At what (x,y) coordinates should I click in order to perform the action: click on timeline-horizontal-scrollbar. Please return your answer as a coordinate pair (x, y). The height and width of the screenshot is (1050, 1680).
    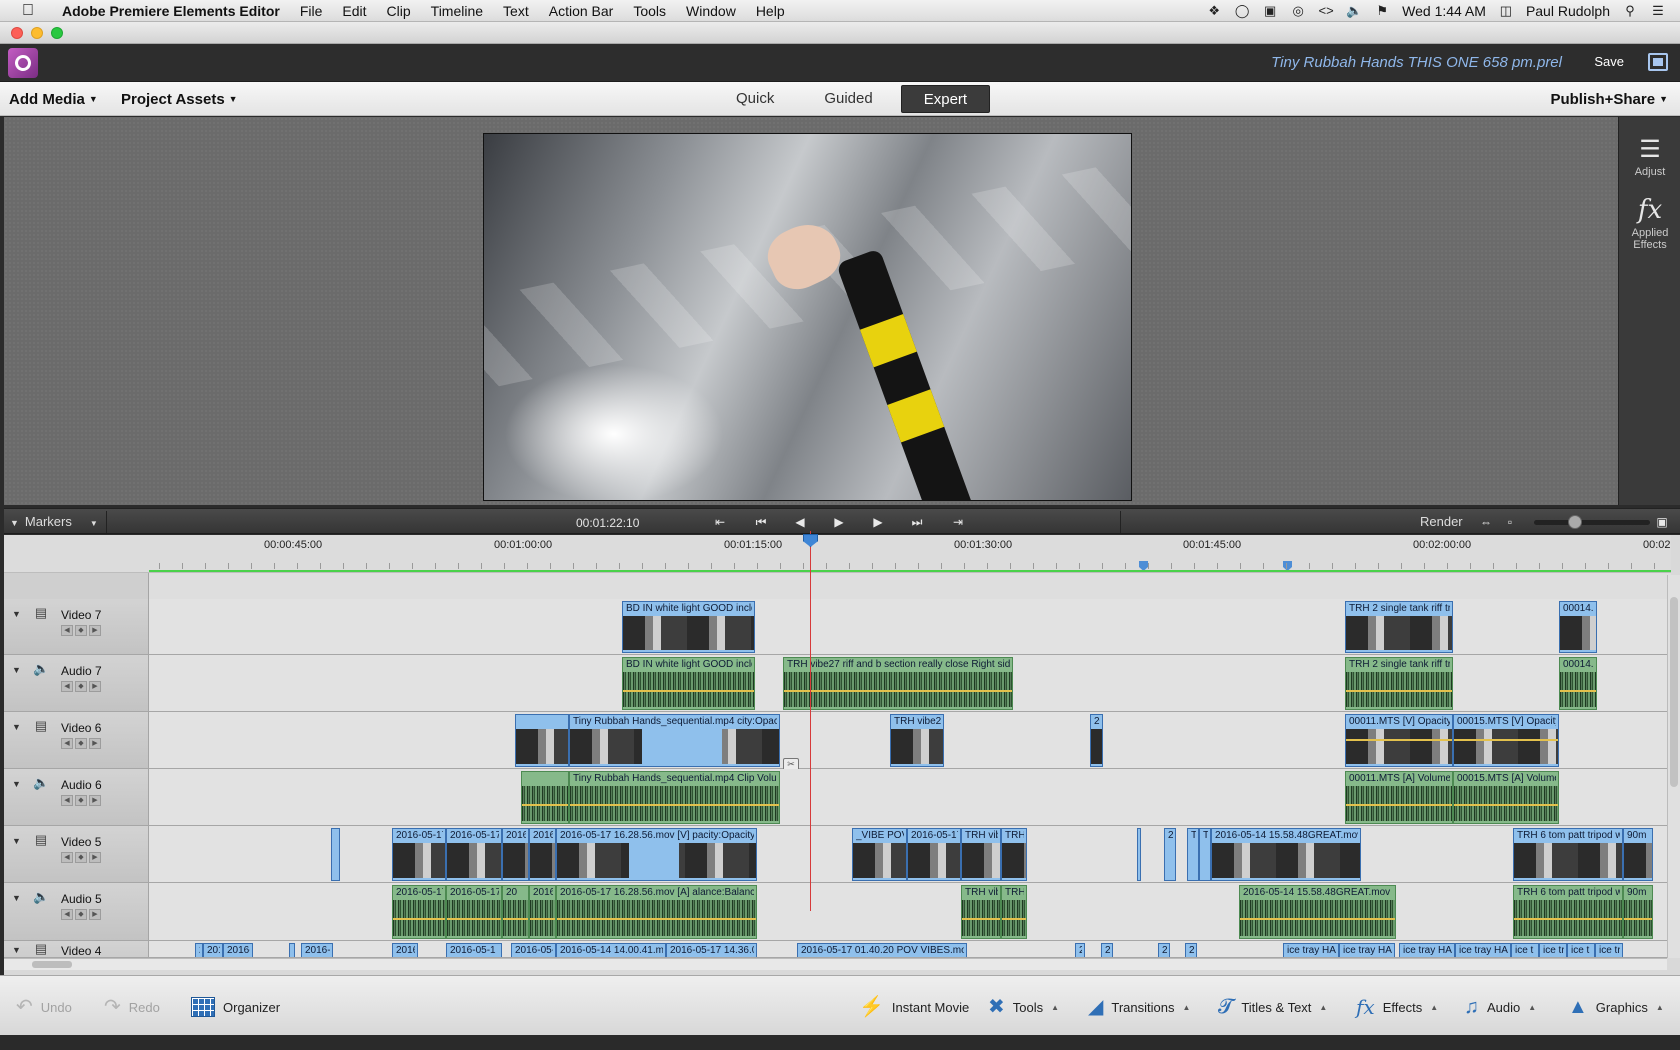
    Looking at the image, I should click on (835, 964).